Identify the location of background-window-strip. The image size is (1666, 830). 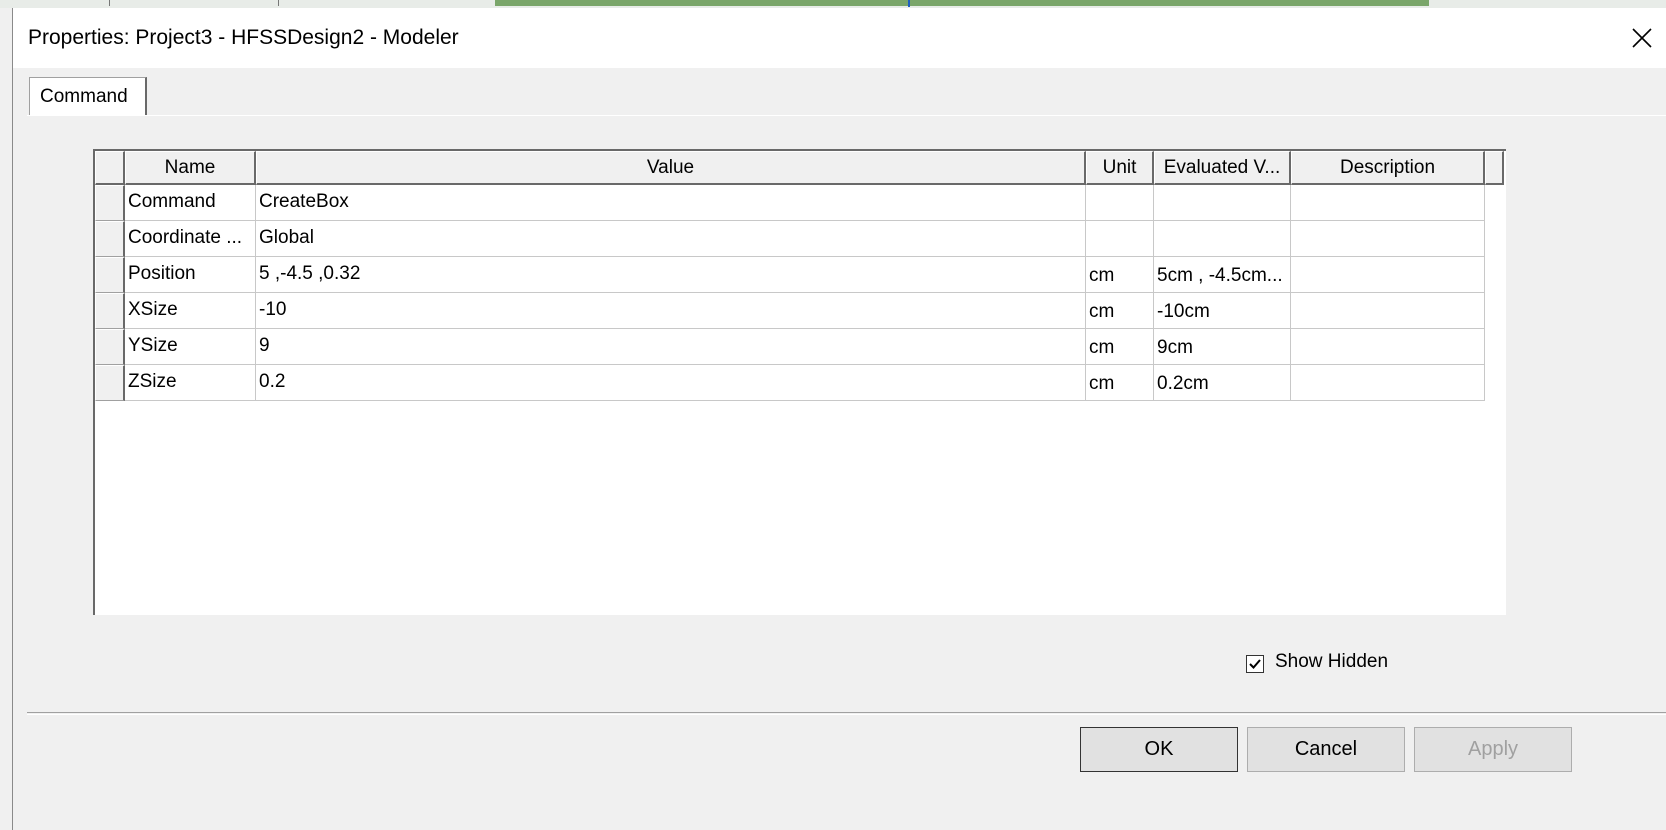
(833, 4).